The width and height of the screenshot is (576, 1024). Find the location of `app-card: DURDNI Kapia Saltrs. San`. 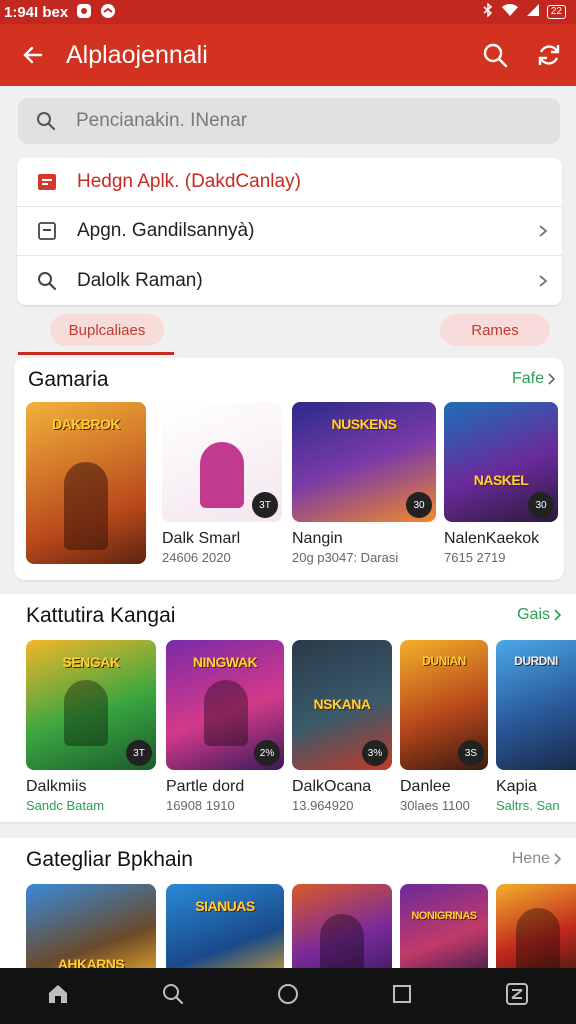

app-card: DURDNI Kapia Saltrs. San is located at coordinates (536, 726).